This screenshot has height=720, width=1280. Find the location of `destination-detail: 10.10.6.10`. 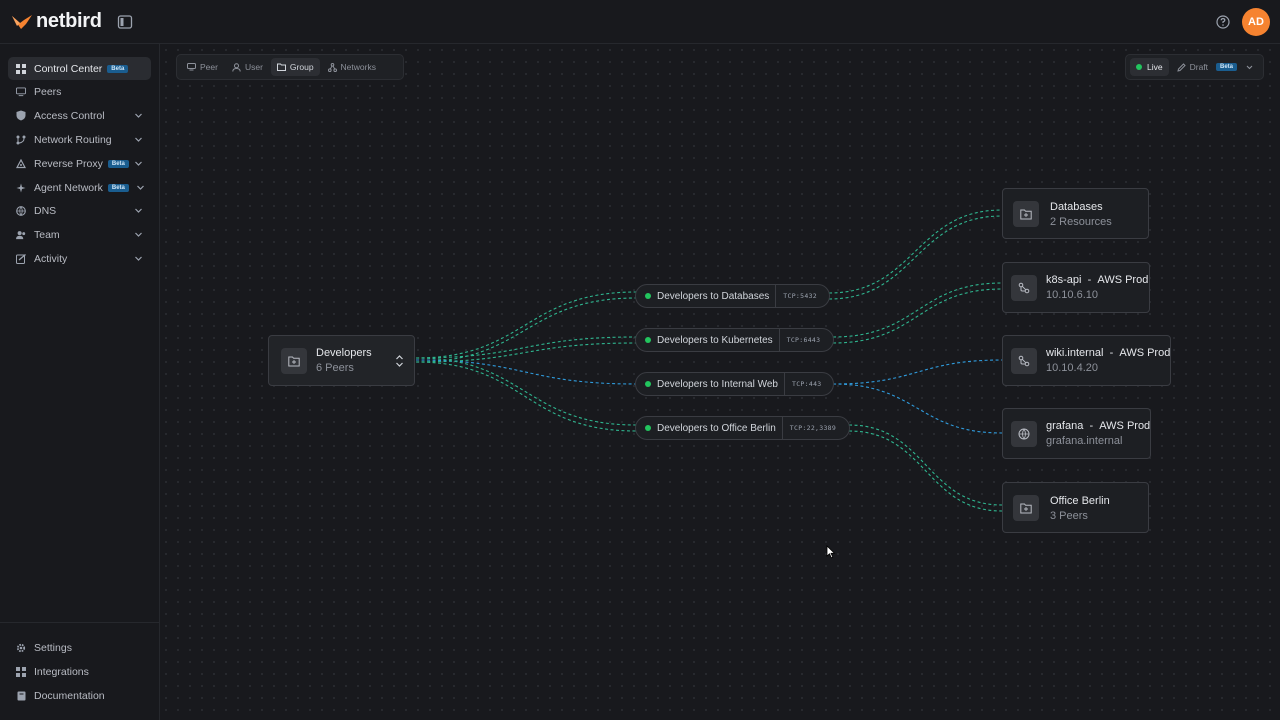

destination-detail: 10.10.6.10 is located at coordinates (1072, 295).